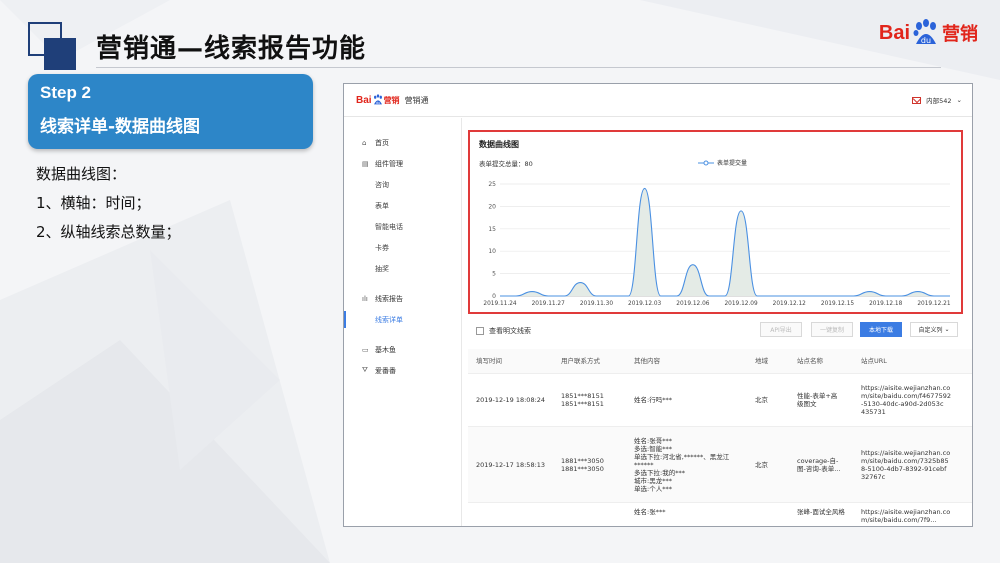  Describe the element at coordinates (120, 127) in the screenshot. I see `step-subtitle: 线索详单-数据曲线图` at that location.